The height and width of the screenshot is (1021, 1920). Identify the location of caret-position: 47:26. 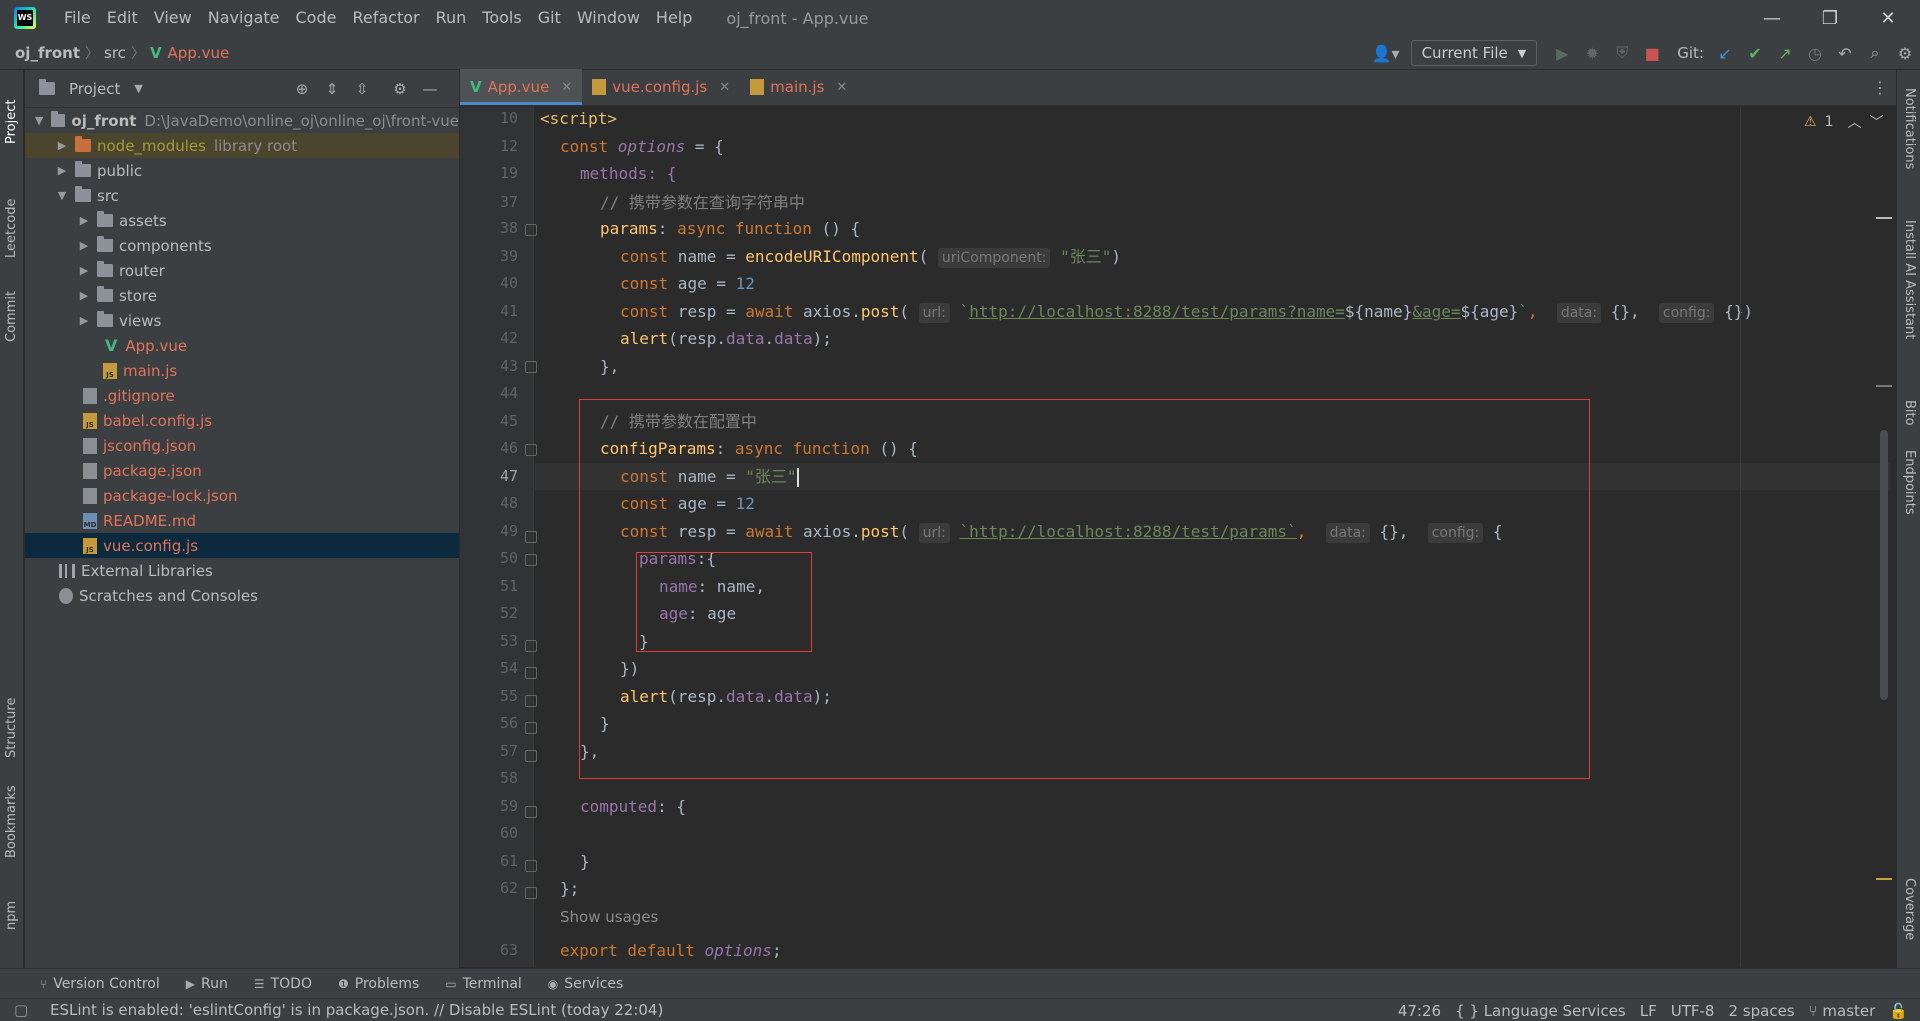
(1419, 1011).